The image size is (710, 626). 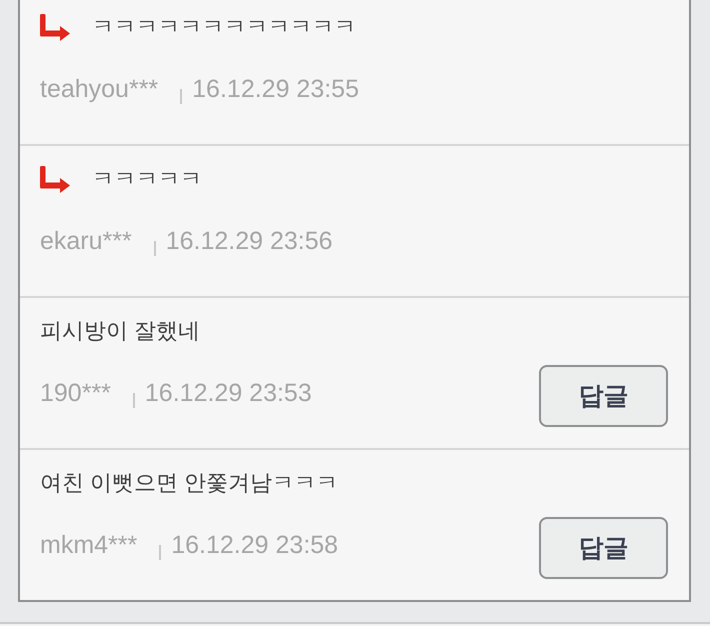 What do you see at coordinates (189, 483) in the screenshot?
I see `comment-text: 여친 이뻣으면 안쫓겨남ㅋㅋㅋ` at bounding box center [189, 483].